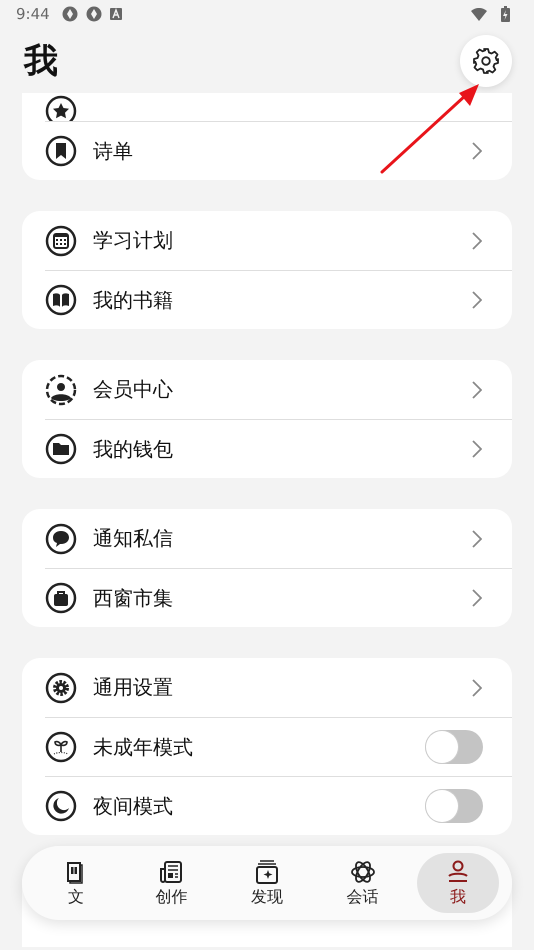 The image size is (534, 950). Describe the element at coordinates (479, 14) in the screenshot. I see `wifi-icon` at that location.